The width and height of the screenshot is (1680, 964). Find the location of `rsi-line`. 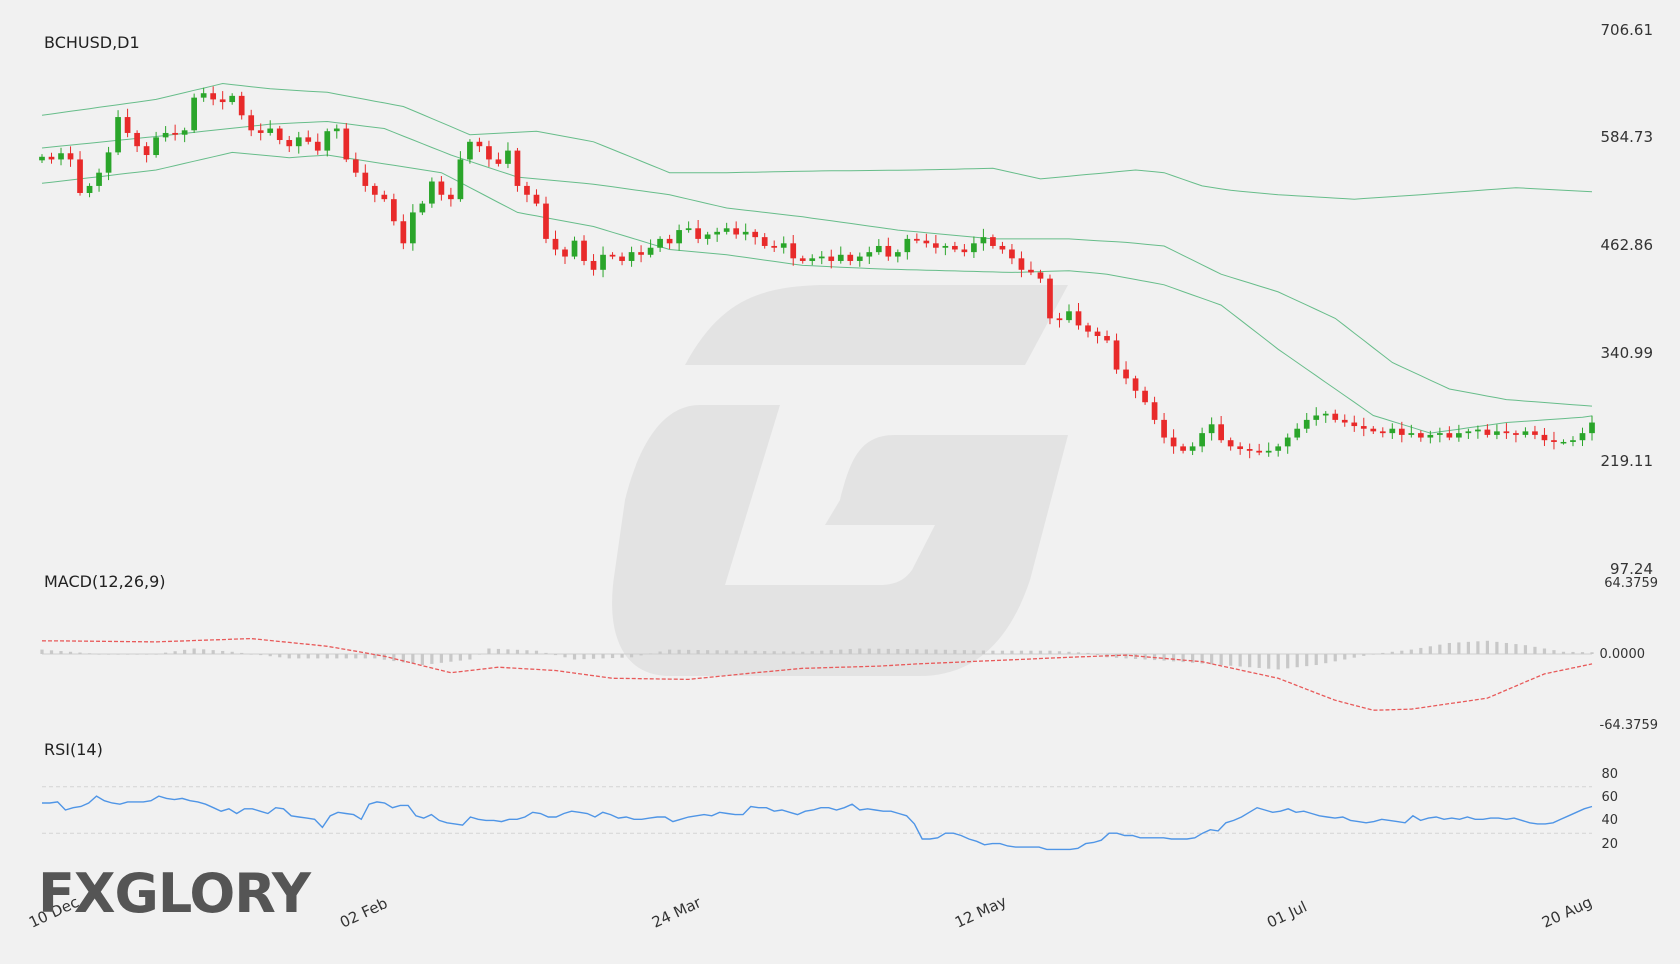

rsi-line is located at coordinates (817, 823).